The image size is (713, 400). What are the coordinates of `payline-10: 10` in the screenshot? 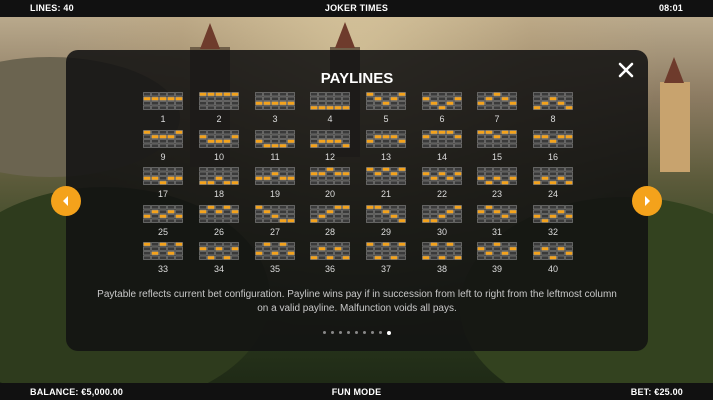 It's located at (219, 146).